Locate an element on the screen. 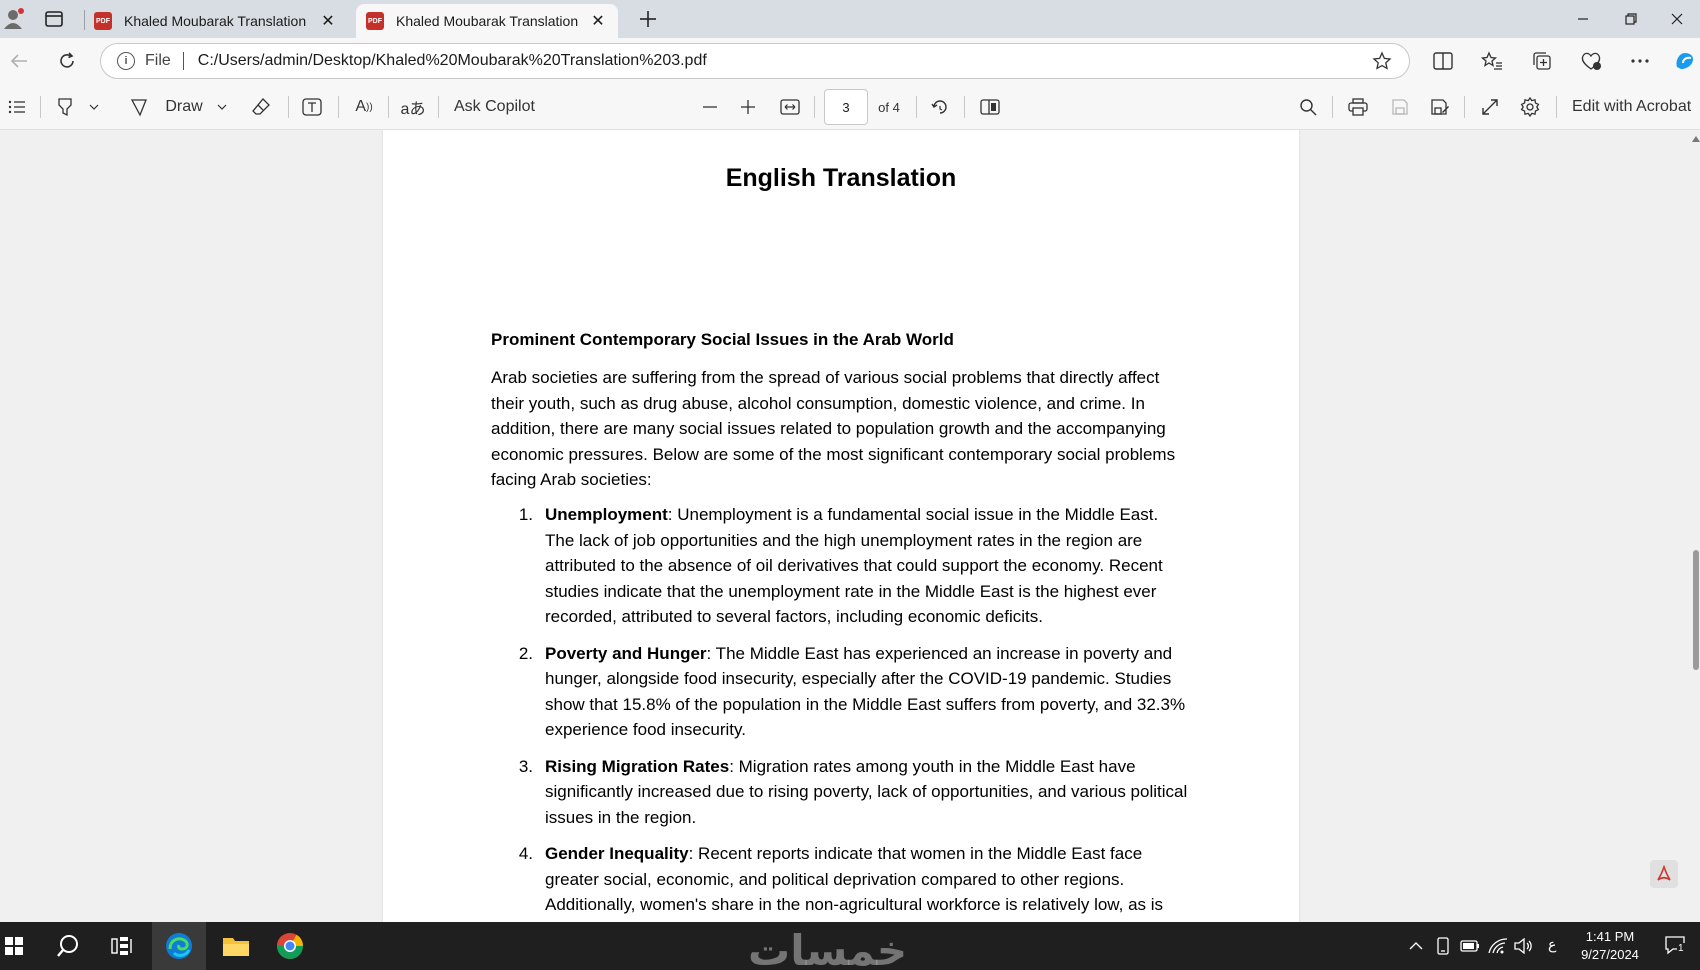 The width and height of the screenshot is (1700, 970). acrobat-icon is located at coordinates (1664, 874).